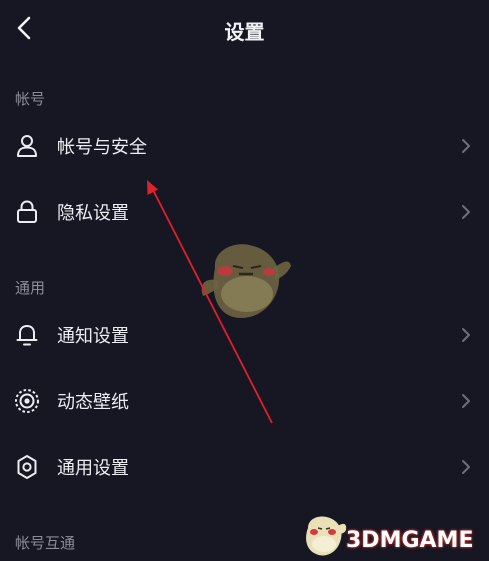 This screenshot has width=489, height=561. What do you see at coordinates (244, 32) in the screenshot?
I see `page-title: 设置` at bounding box center [244, 32].